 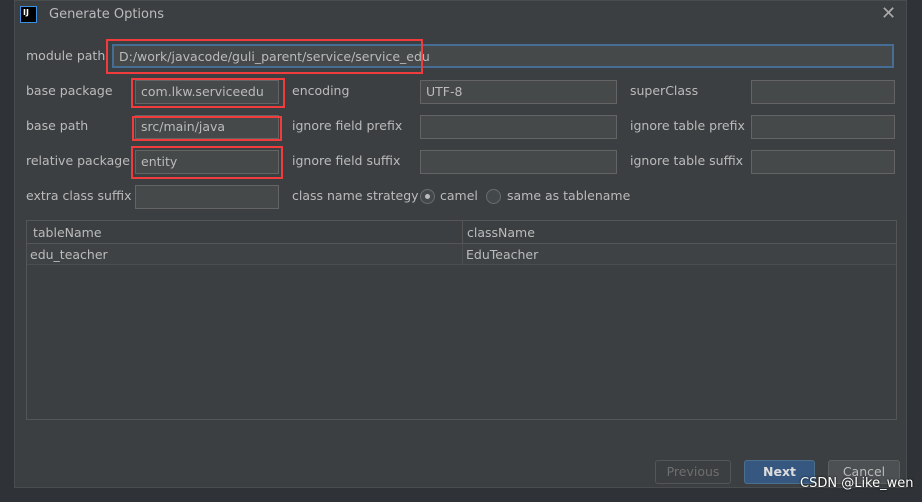 What do you see at coordinates (346, 160) in the screenshot?
I see `ignore-field-suffix-label: ignore field suffix` at bounding box center [346, 160].